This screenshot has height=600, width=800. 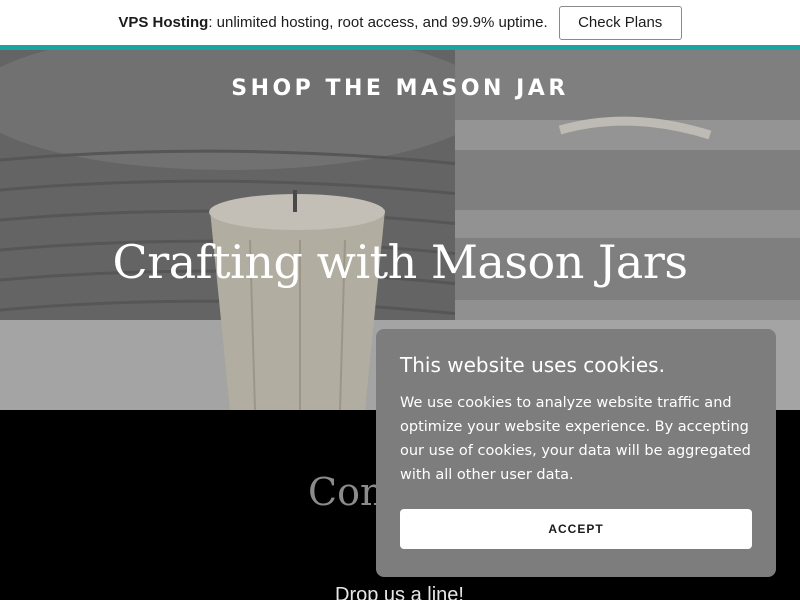 What do you see at coordinates (163, 22) in the screenshot?
I see `promo-brand: VPS Hosting` at bounding box center [163, 22].